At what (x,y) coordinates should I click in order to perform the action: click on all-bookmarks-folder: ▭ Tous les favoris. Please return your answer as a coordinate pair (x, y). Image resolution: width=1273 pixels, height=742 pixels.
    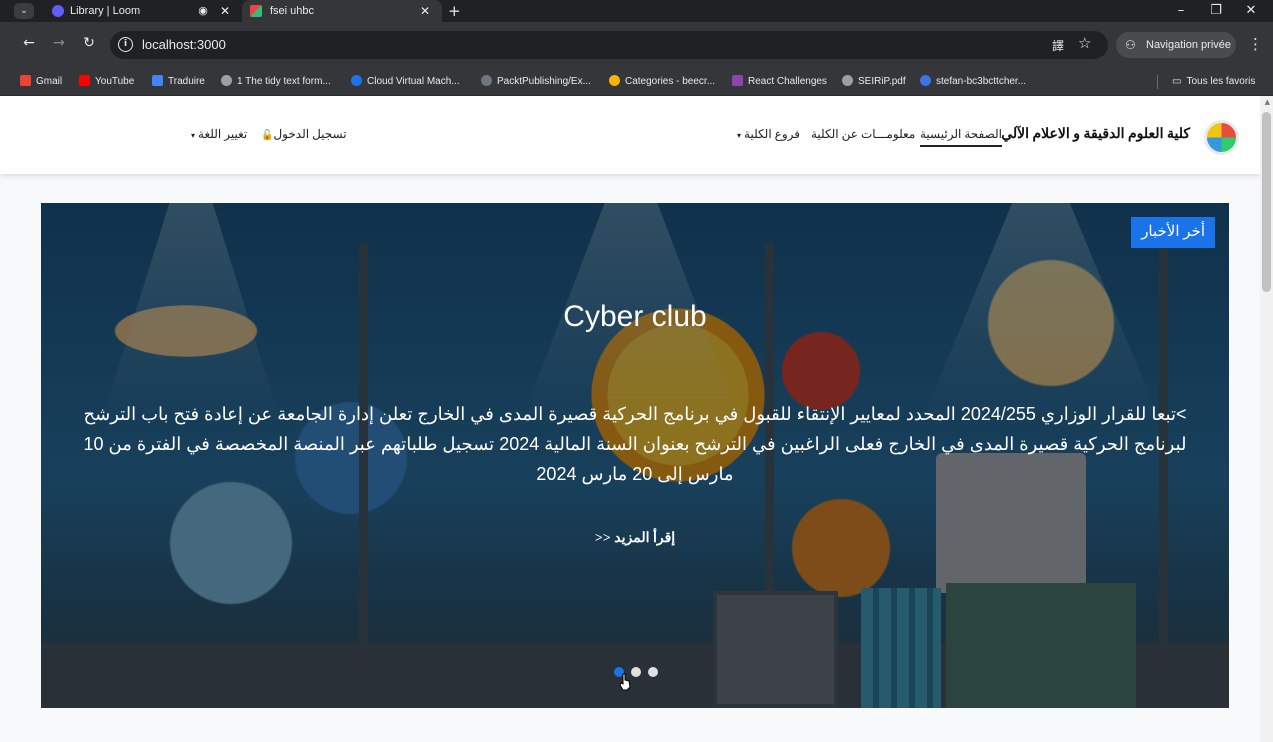
    Looking at the image, I should click on (1213, 82).